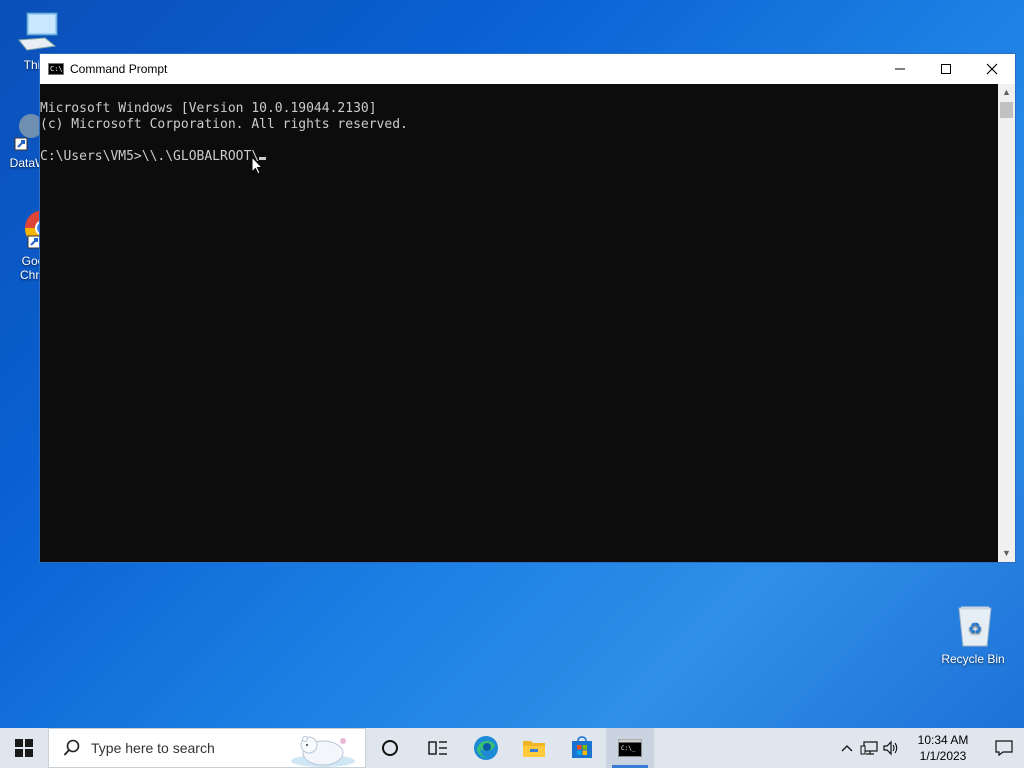 The height and width of the screenshot is (768, 1024). I want to click on desktop-icon-recycle-bin: ♻ Recycle Bin, so click(973, 635).